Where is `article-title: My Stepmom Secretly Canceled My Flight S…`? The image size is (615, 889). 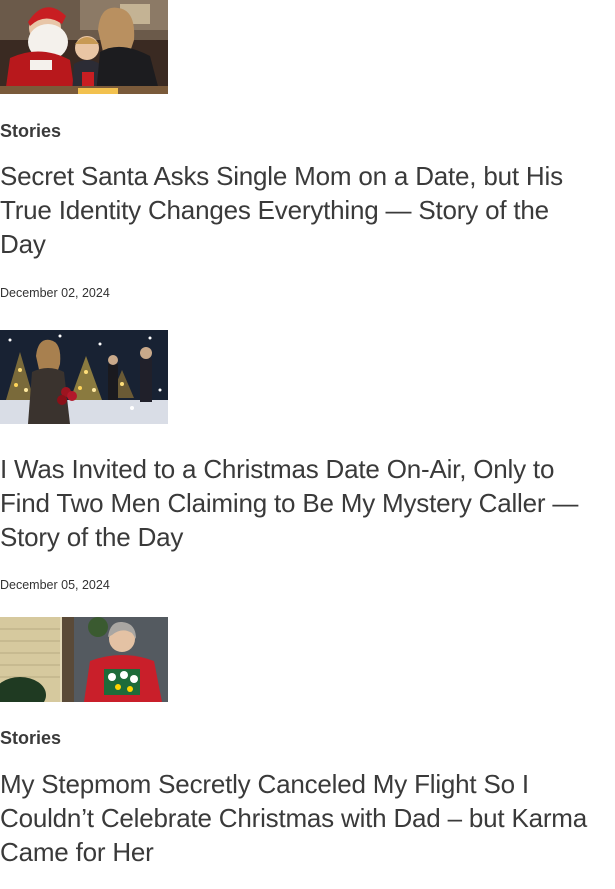 article-title: My Stepmom Secretly Canceled My Flight S… is located at coordinates (295, 818).